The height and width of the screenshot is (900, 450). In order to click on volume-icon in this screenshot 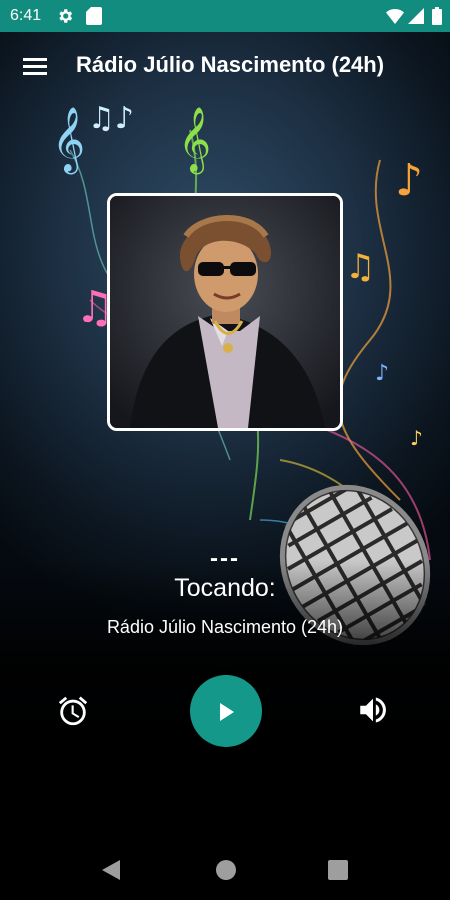, I will do `click(373, 710)`.